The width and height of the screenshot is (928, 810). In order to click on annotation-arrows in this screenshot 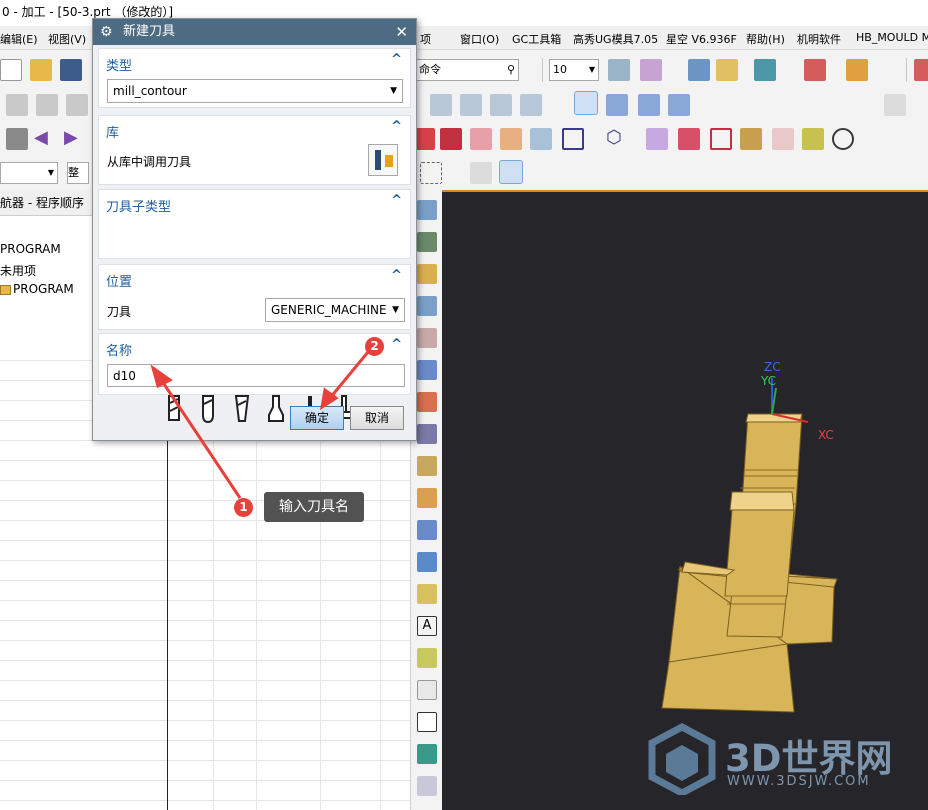, I will do `click(260, 425)`.